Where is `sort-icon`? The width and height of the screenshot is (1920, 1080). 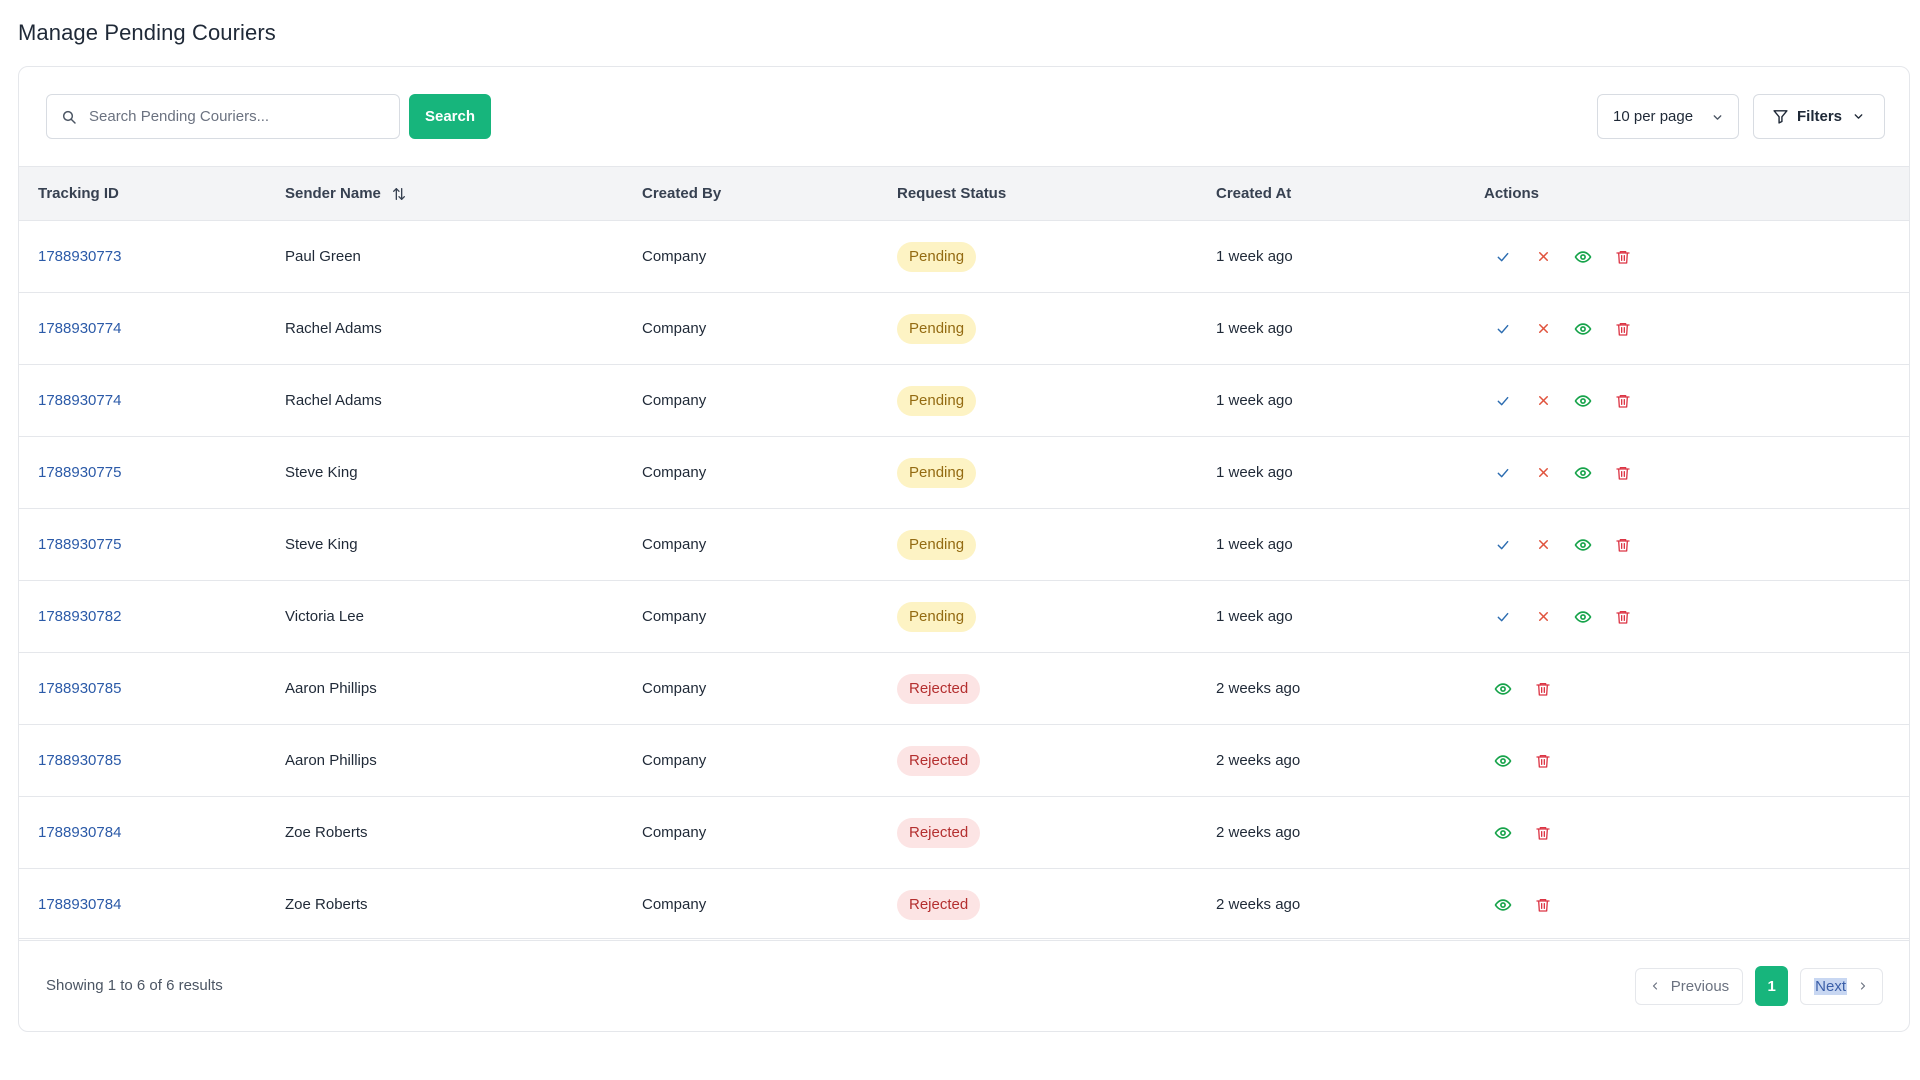
sort-icon is located at coordinates (399, 194).